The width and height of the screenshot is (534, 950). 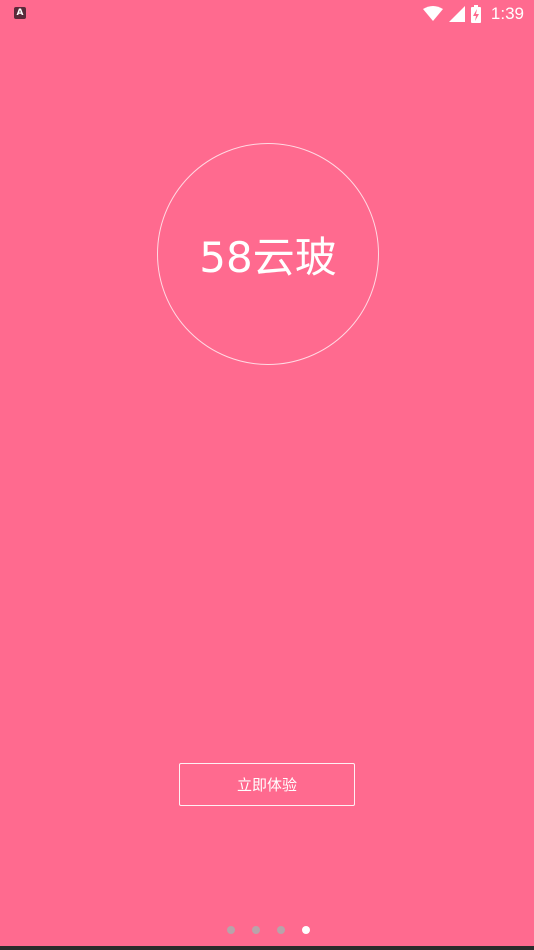 What do you see at coordinates (305, 930) in the screenshot?
I see `page-dot-4-active` at bounding box center [305, 930].